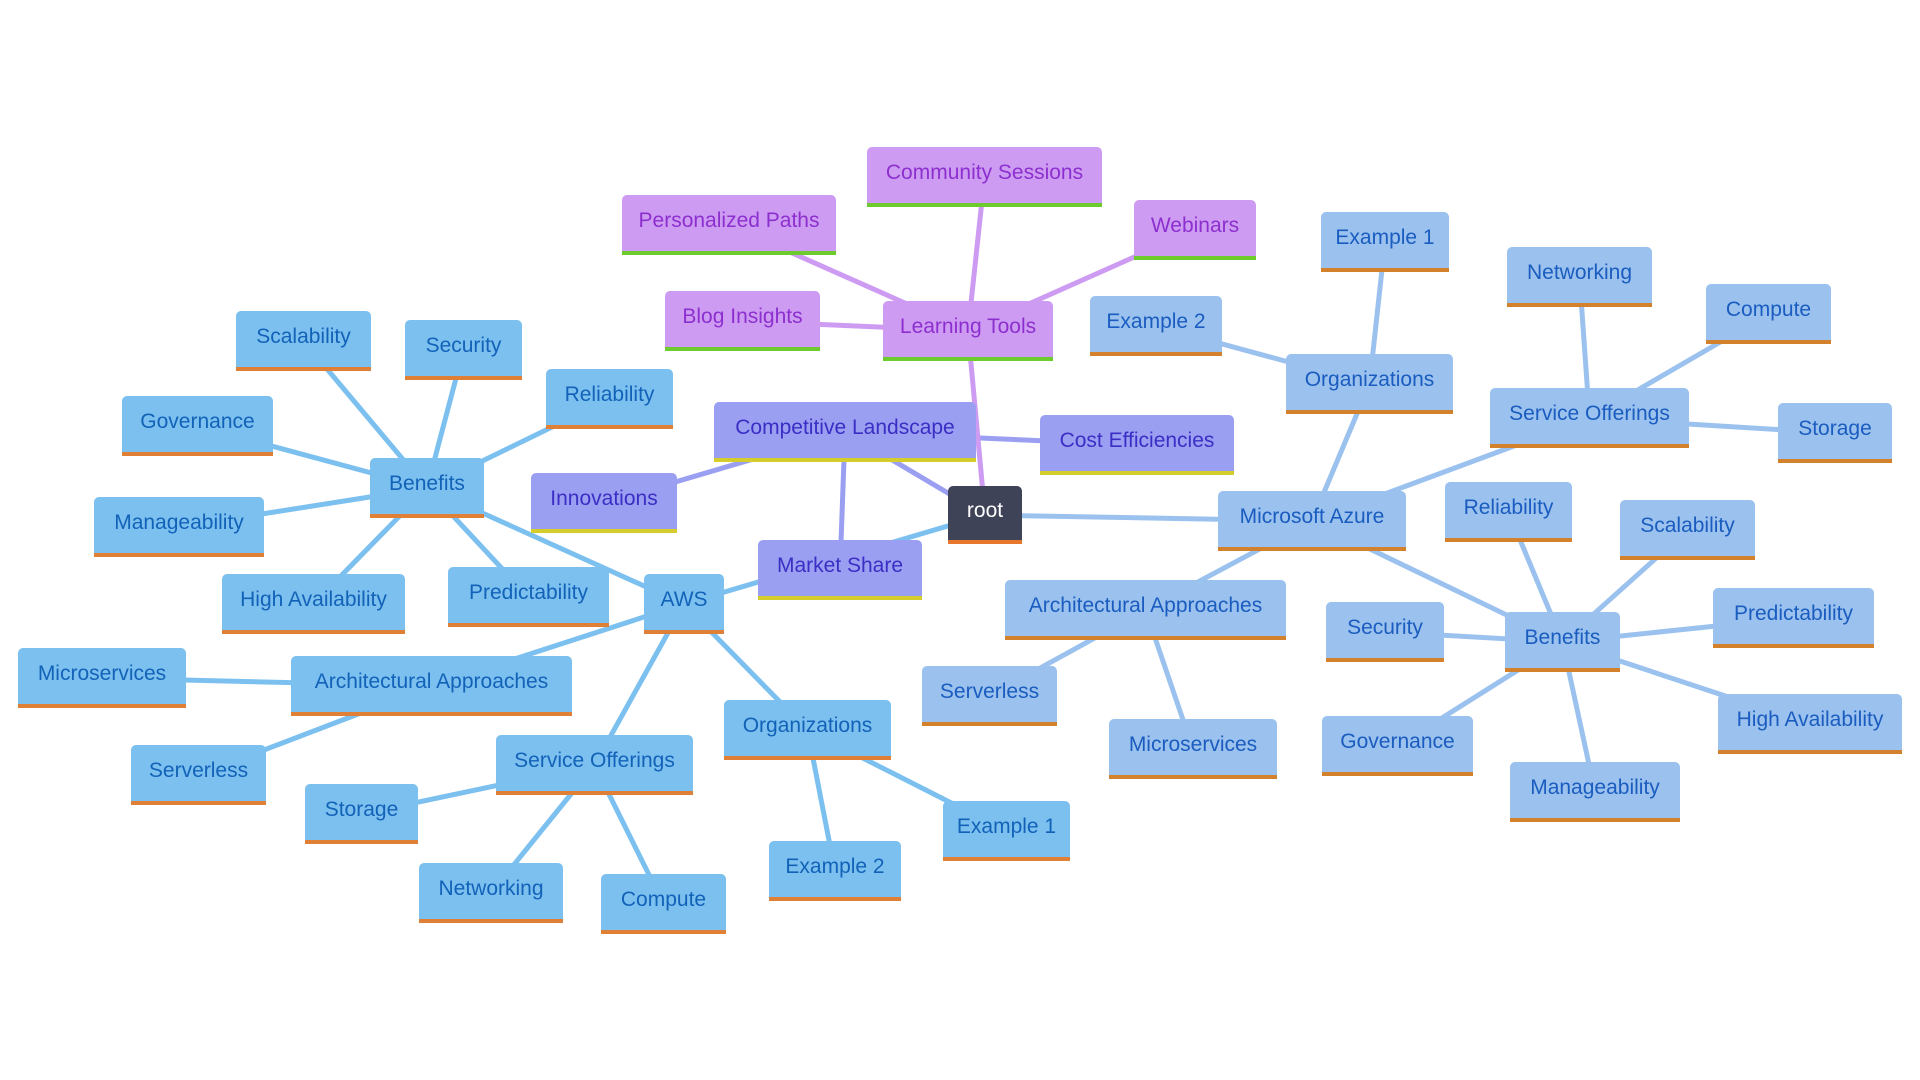 This screenshot has height=1080, width=1920. I want to click on aws-example-2-node: Example 2, so click(835, 871).